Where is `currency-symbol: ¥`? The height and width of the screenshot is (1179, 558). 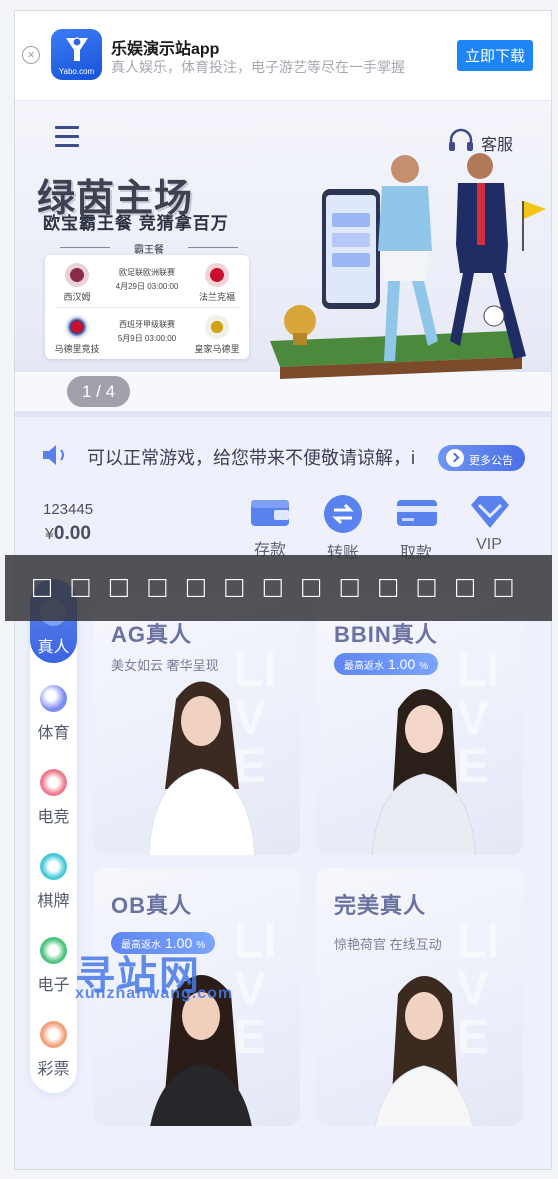 currency-symbol: ¥ is located at coordinates (49, 534).